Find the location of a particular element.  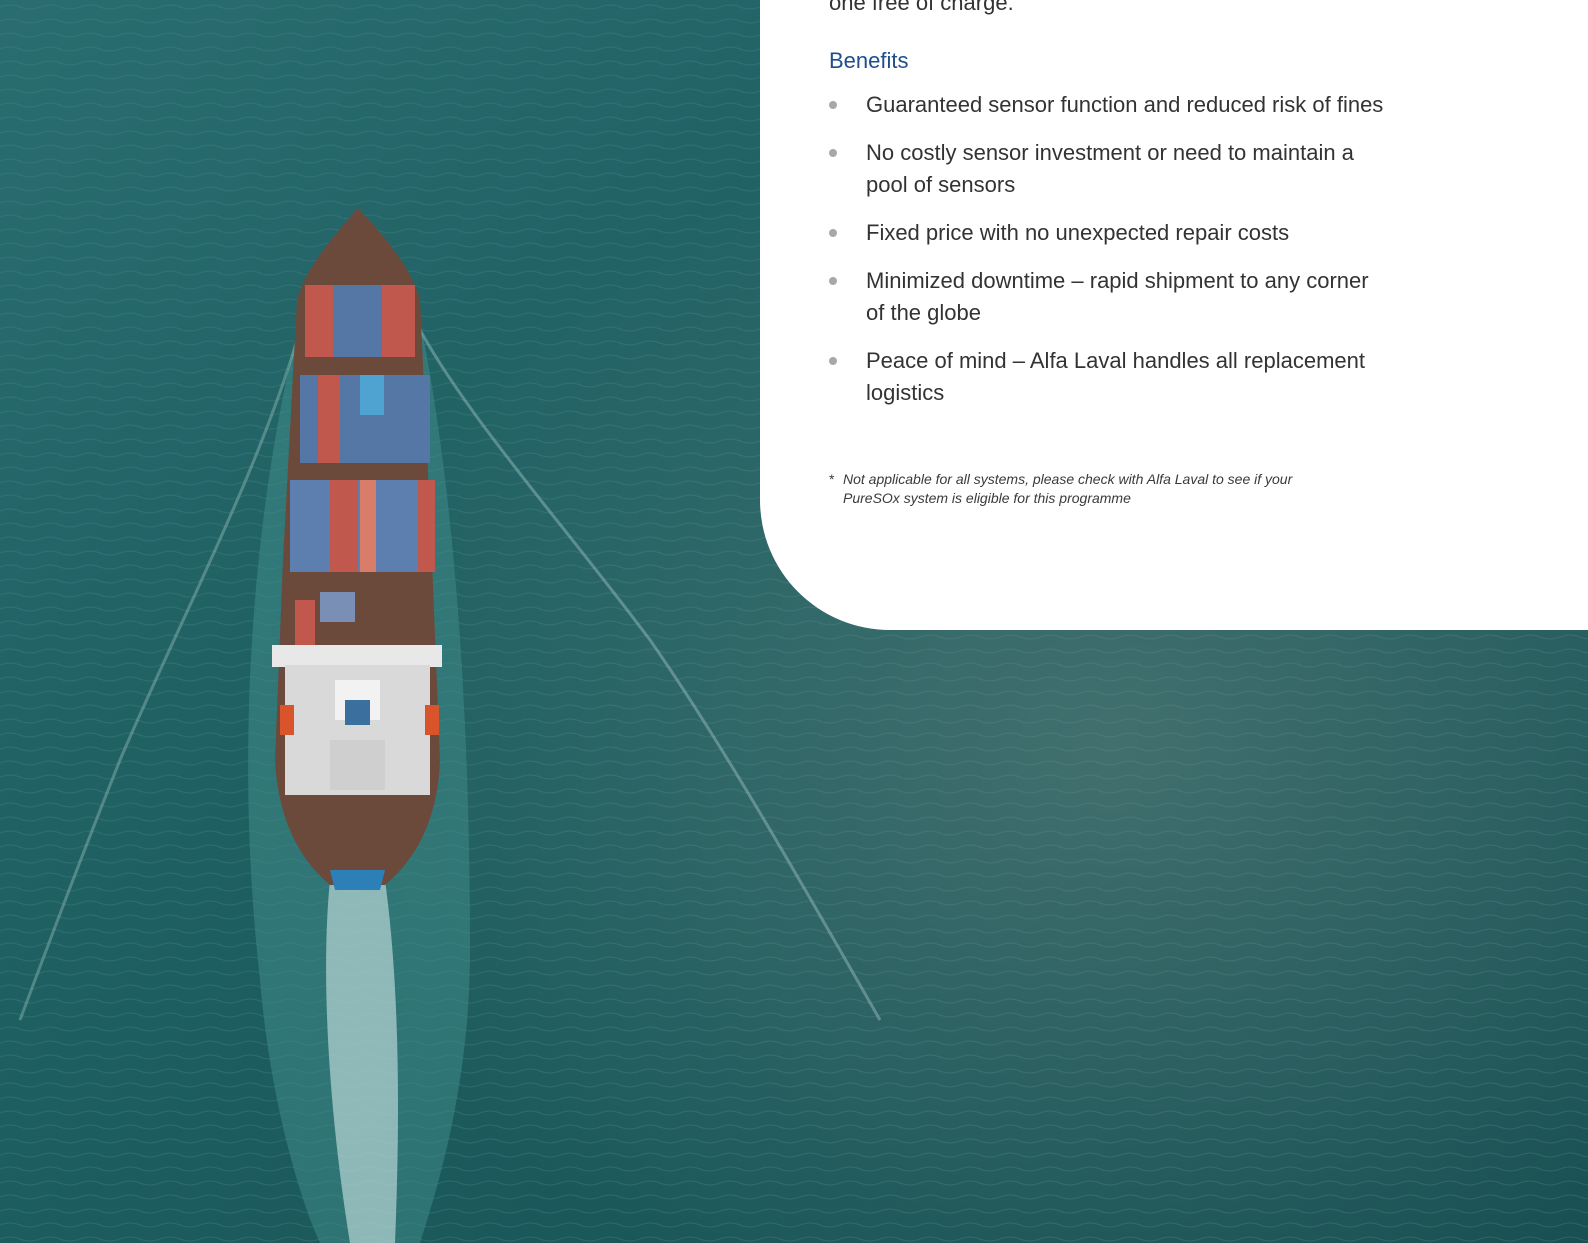

footnote-marker: * is located at coordinates (832, 479).